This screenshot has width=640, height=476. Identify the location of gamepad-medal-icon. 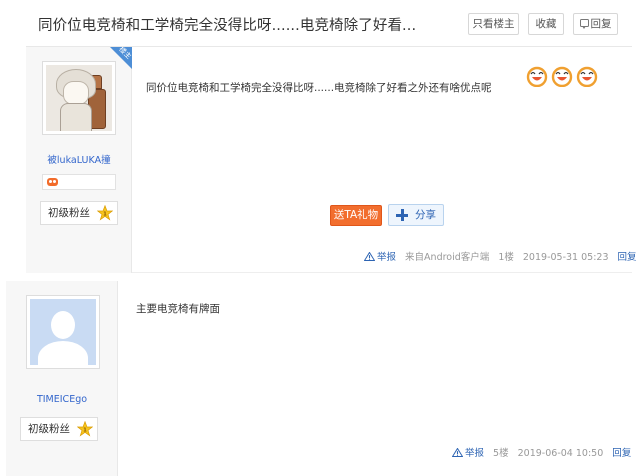
(52, 182).